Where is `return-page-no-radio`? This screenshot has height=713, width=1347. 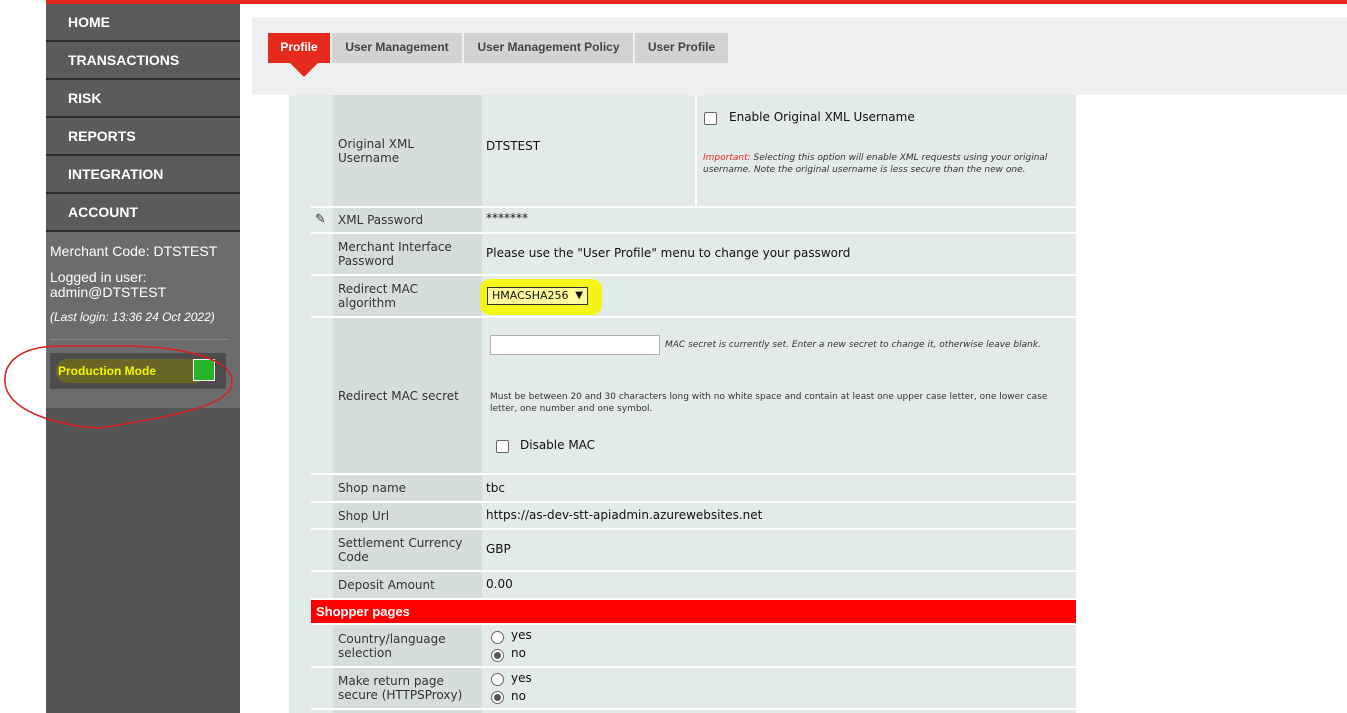
return-page-no-radio is located at coordinates (497, 697).